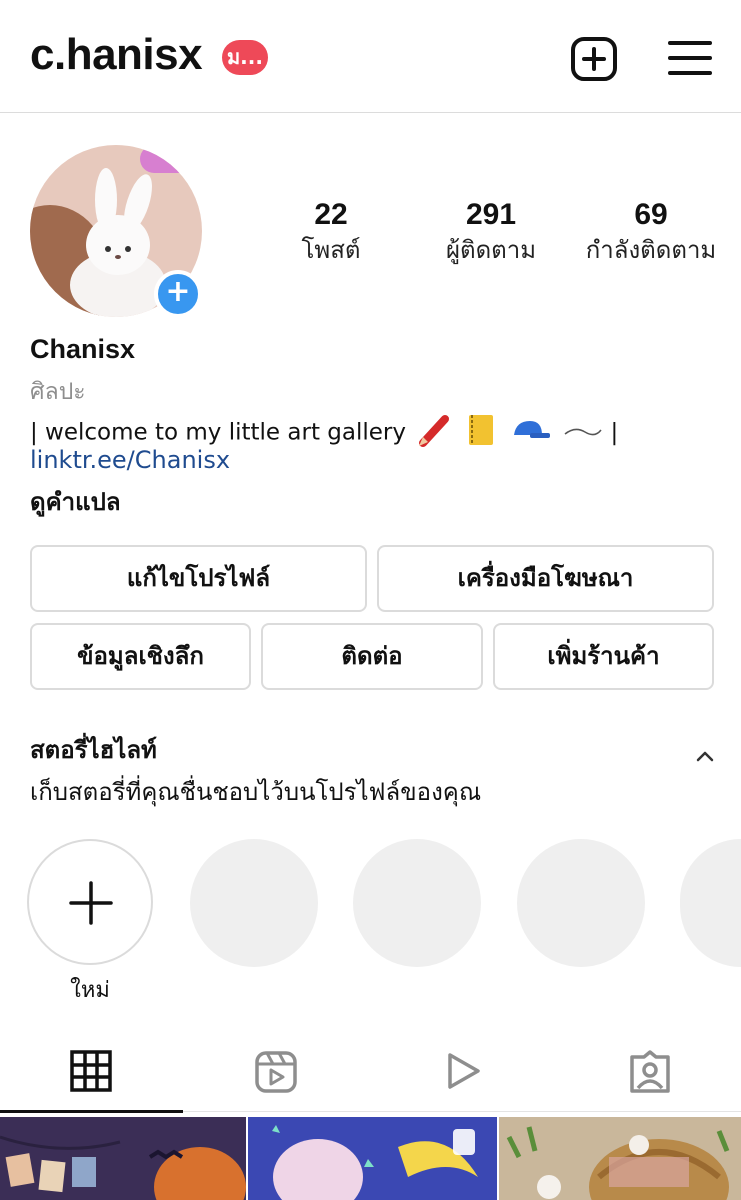 This screenshot has width=741, height=1200. What do you see at coordinates (690, 60) in the screenshot?
I see `hamburger-menu-icon` at bounding box center [690, 60].